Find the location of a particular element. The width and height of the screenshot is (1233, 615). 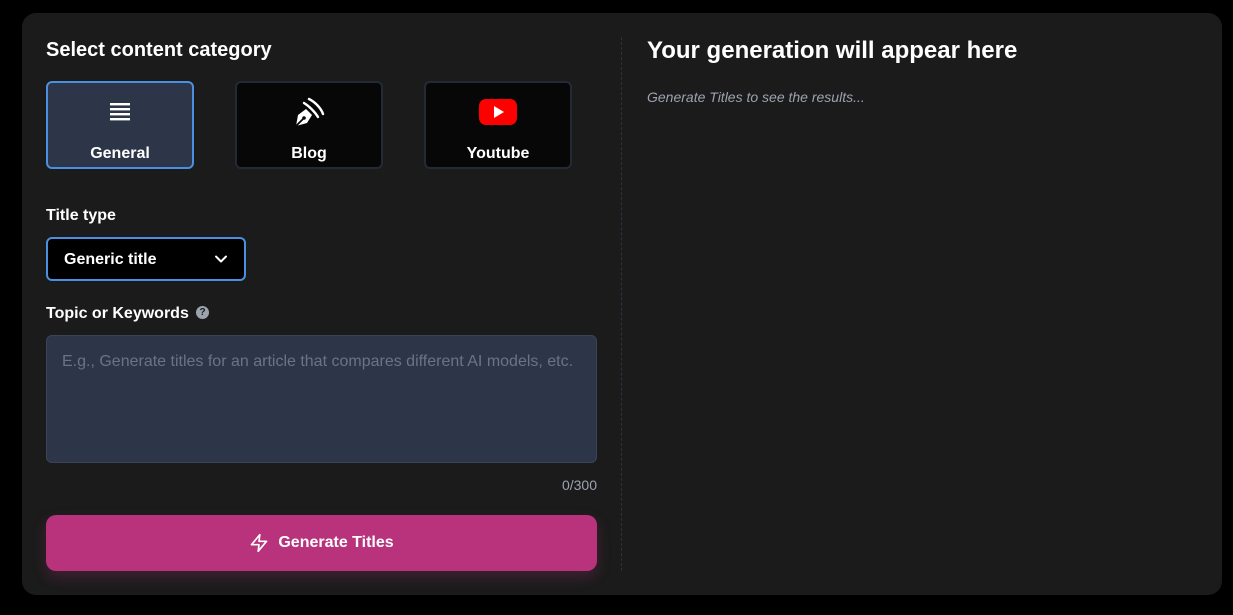

generate-titles-button: Generate Titles is located at coordinates (321, 543).